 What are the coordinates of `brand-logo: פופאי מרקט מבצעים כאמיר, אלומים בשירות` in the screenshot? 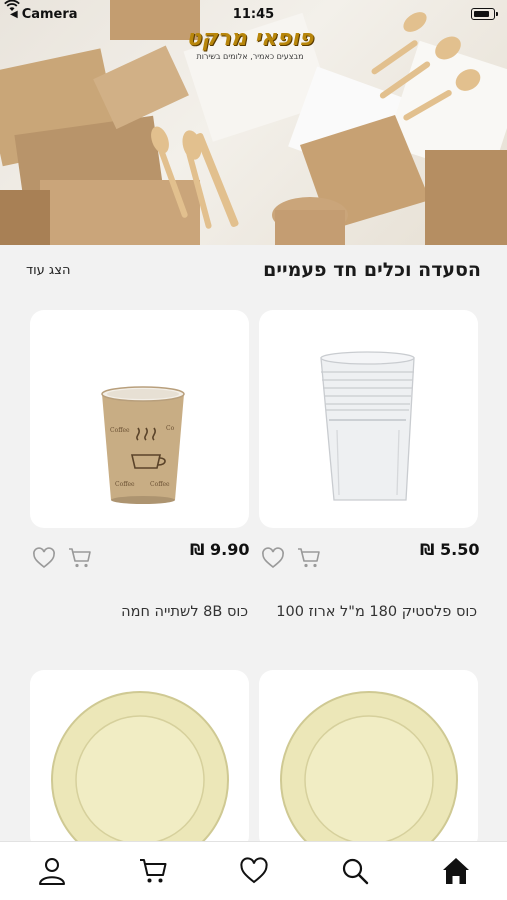 It's located at (250, 47).